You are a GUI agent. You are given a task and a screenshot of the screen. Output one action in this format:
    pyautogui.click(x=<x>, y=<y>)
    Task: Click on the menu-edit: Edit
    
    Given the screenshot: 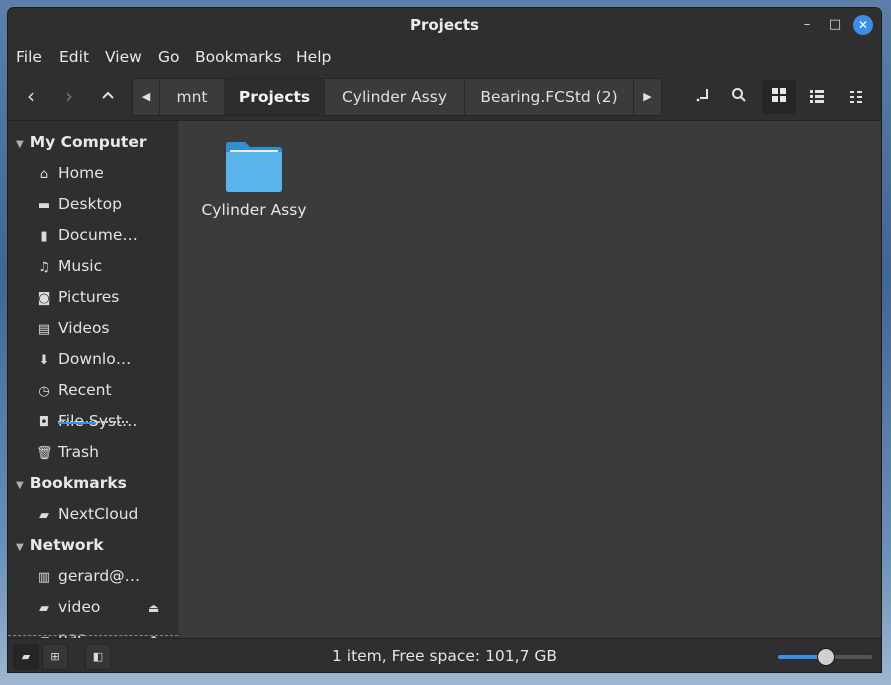 What is the action you would take?
    pyautogui.click(x=74, y=57)
    